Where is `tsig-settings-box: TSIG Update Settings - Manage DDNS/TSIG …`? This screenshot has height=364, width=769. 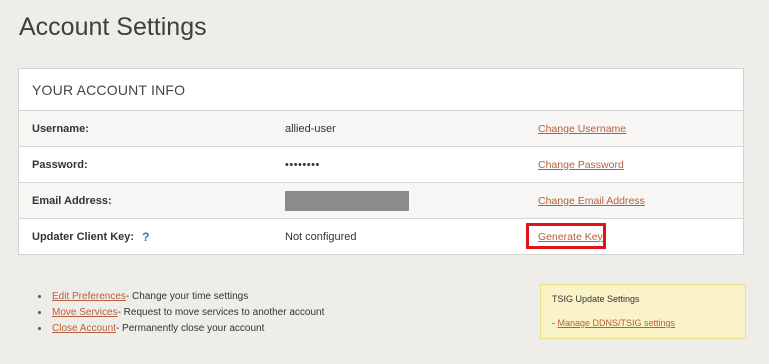 tsig-settings-box: TSIG Update Settings - Manage DDNS/TSIG … is located at coordinates (643, 311).